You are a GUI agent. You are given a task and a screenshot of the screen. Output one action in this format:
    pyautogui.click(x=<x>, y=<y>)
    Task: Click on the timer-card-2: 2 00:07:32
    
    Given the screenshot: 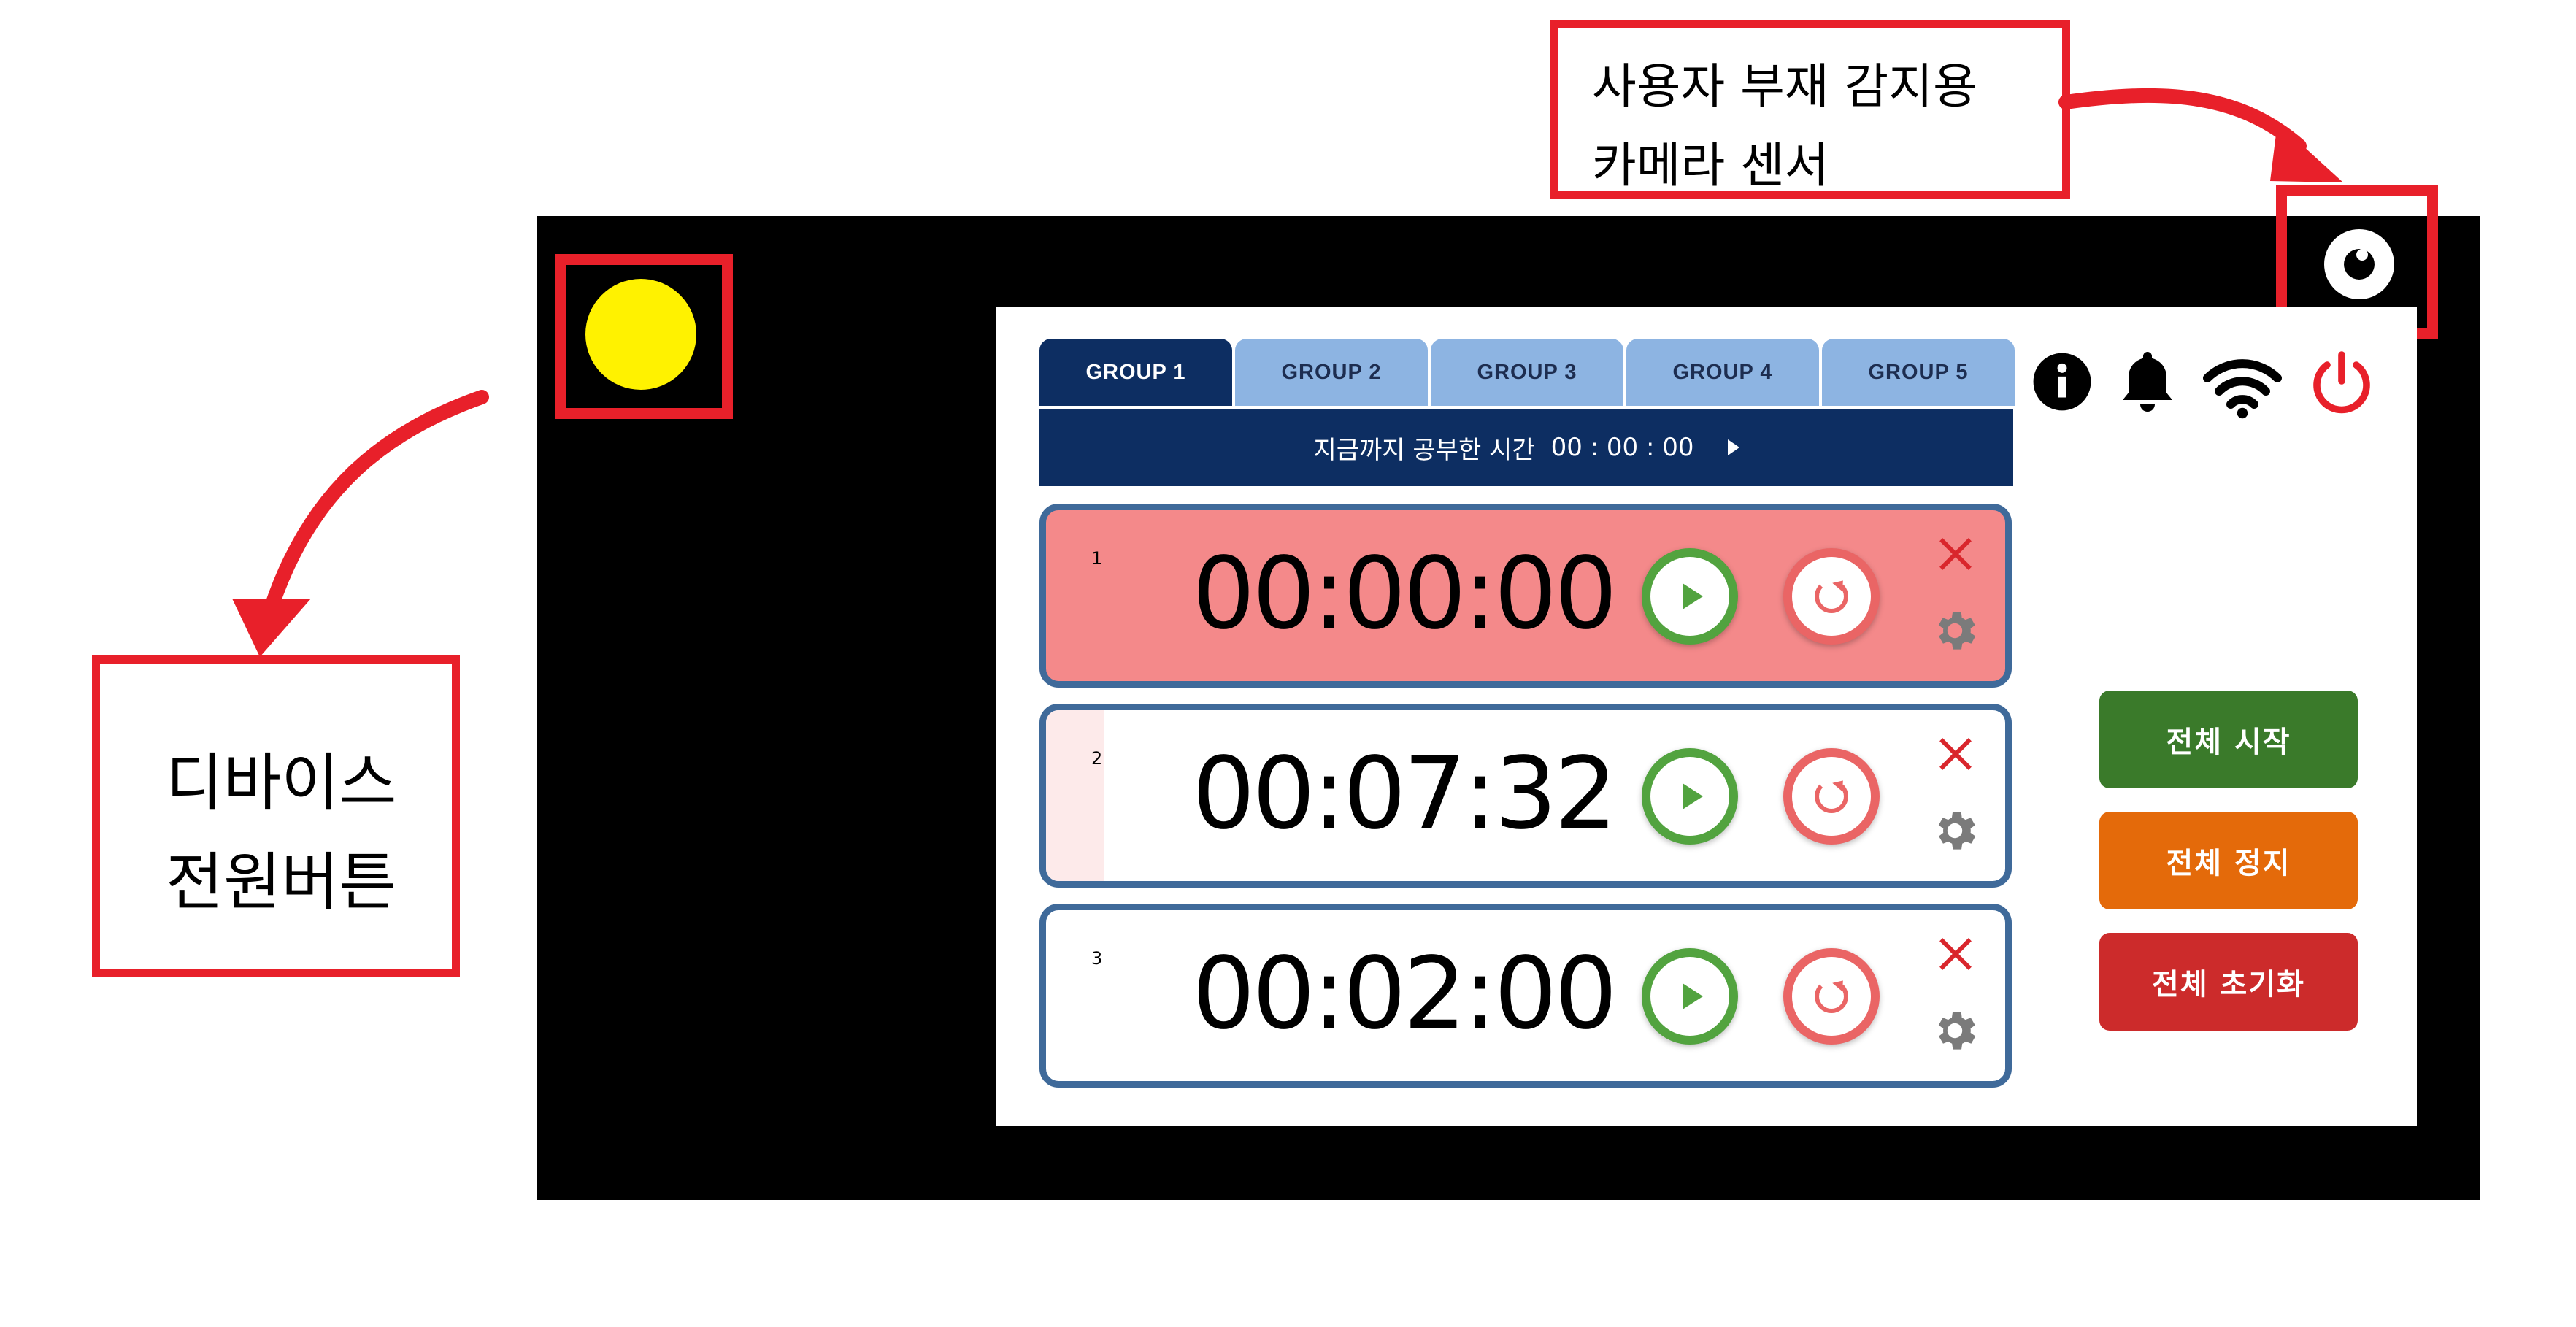 What is the action you would take?
    pyautogui.click(x=1525, y=796)
    